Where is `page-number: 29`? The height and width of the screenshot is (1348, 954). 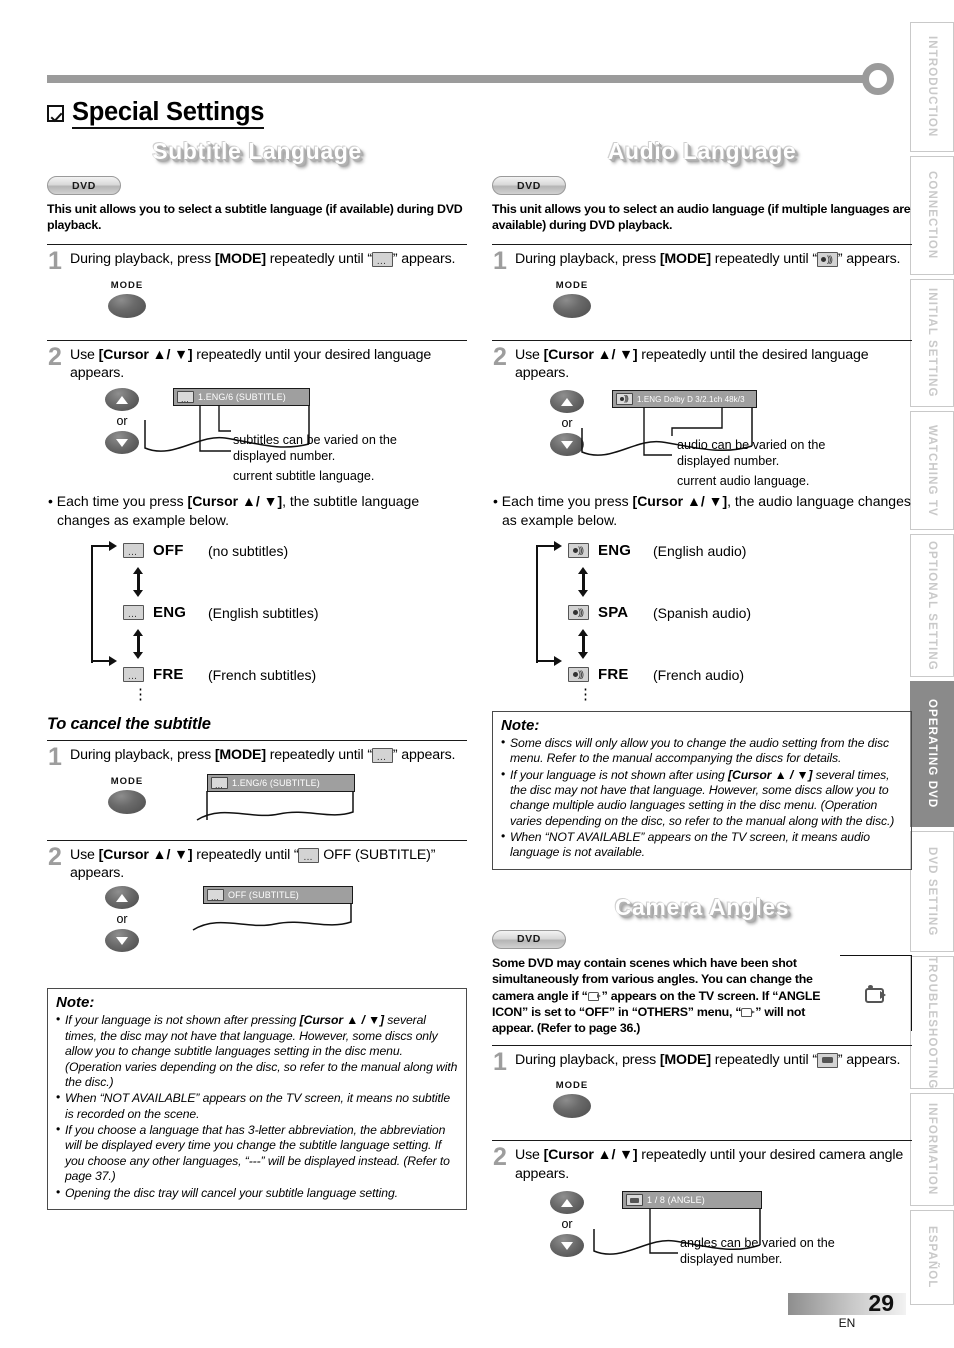 page-number: 29 is located at coordinates (881, 1303).